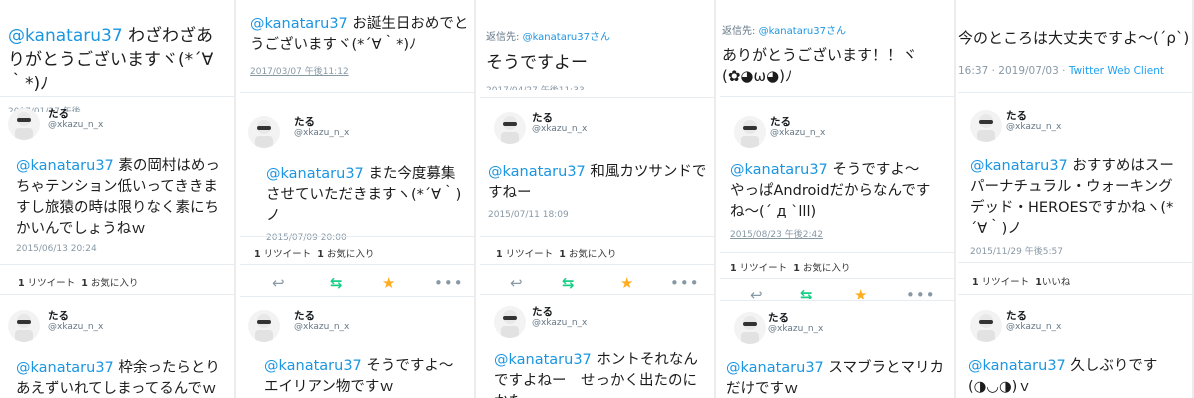 This screenshot has width=1194, height=398. What do you see at coordinates (122, 249) in the screenshot?
I see `timestamp: 2015/06/13 20:24` at bounding box center [122, 249].